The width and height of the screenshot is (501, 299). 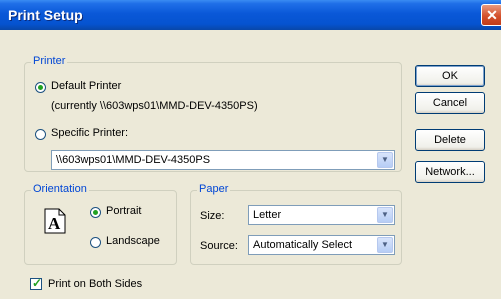 I want to click on paper-size-label: Size:, so click(x=212, y=216).